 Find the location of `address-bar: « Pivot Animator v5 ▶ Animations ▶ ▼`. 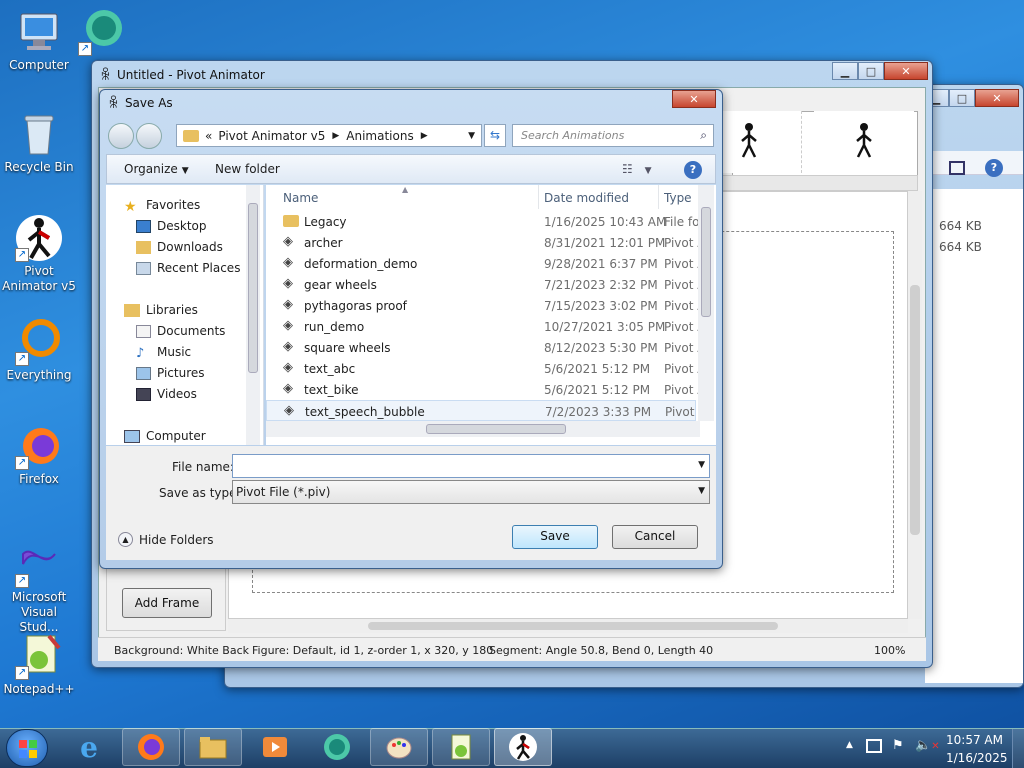

address-bar: « Pivot Animator v5 ▶ Animations ▶ ▼ is located at coordinates (329, 135).